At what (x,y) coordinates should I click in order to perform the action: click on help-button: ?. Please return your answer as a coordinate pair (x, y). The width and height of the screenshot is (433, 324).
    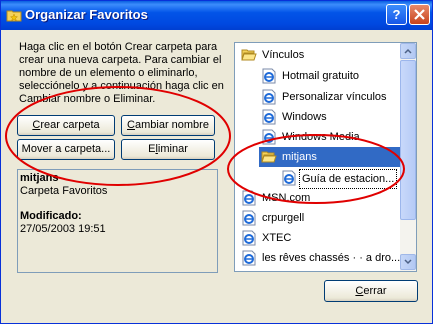
    Looking at the image, I should click on (396, 14).